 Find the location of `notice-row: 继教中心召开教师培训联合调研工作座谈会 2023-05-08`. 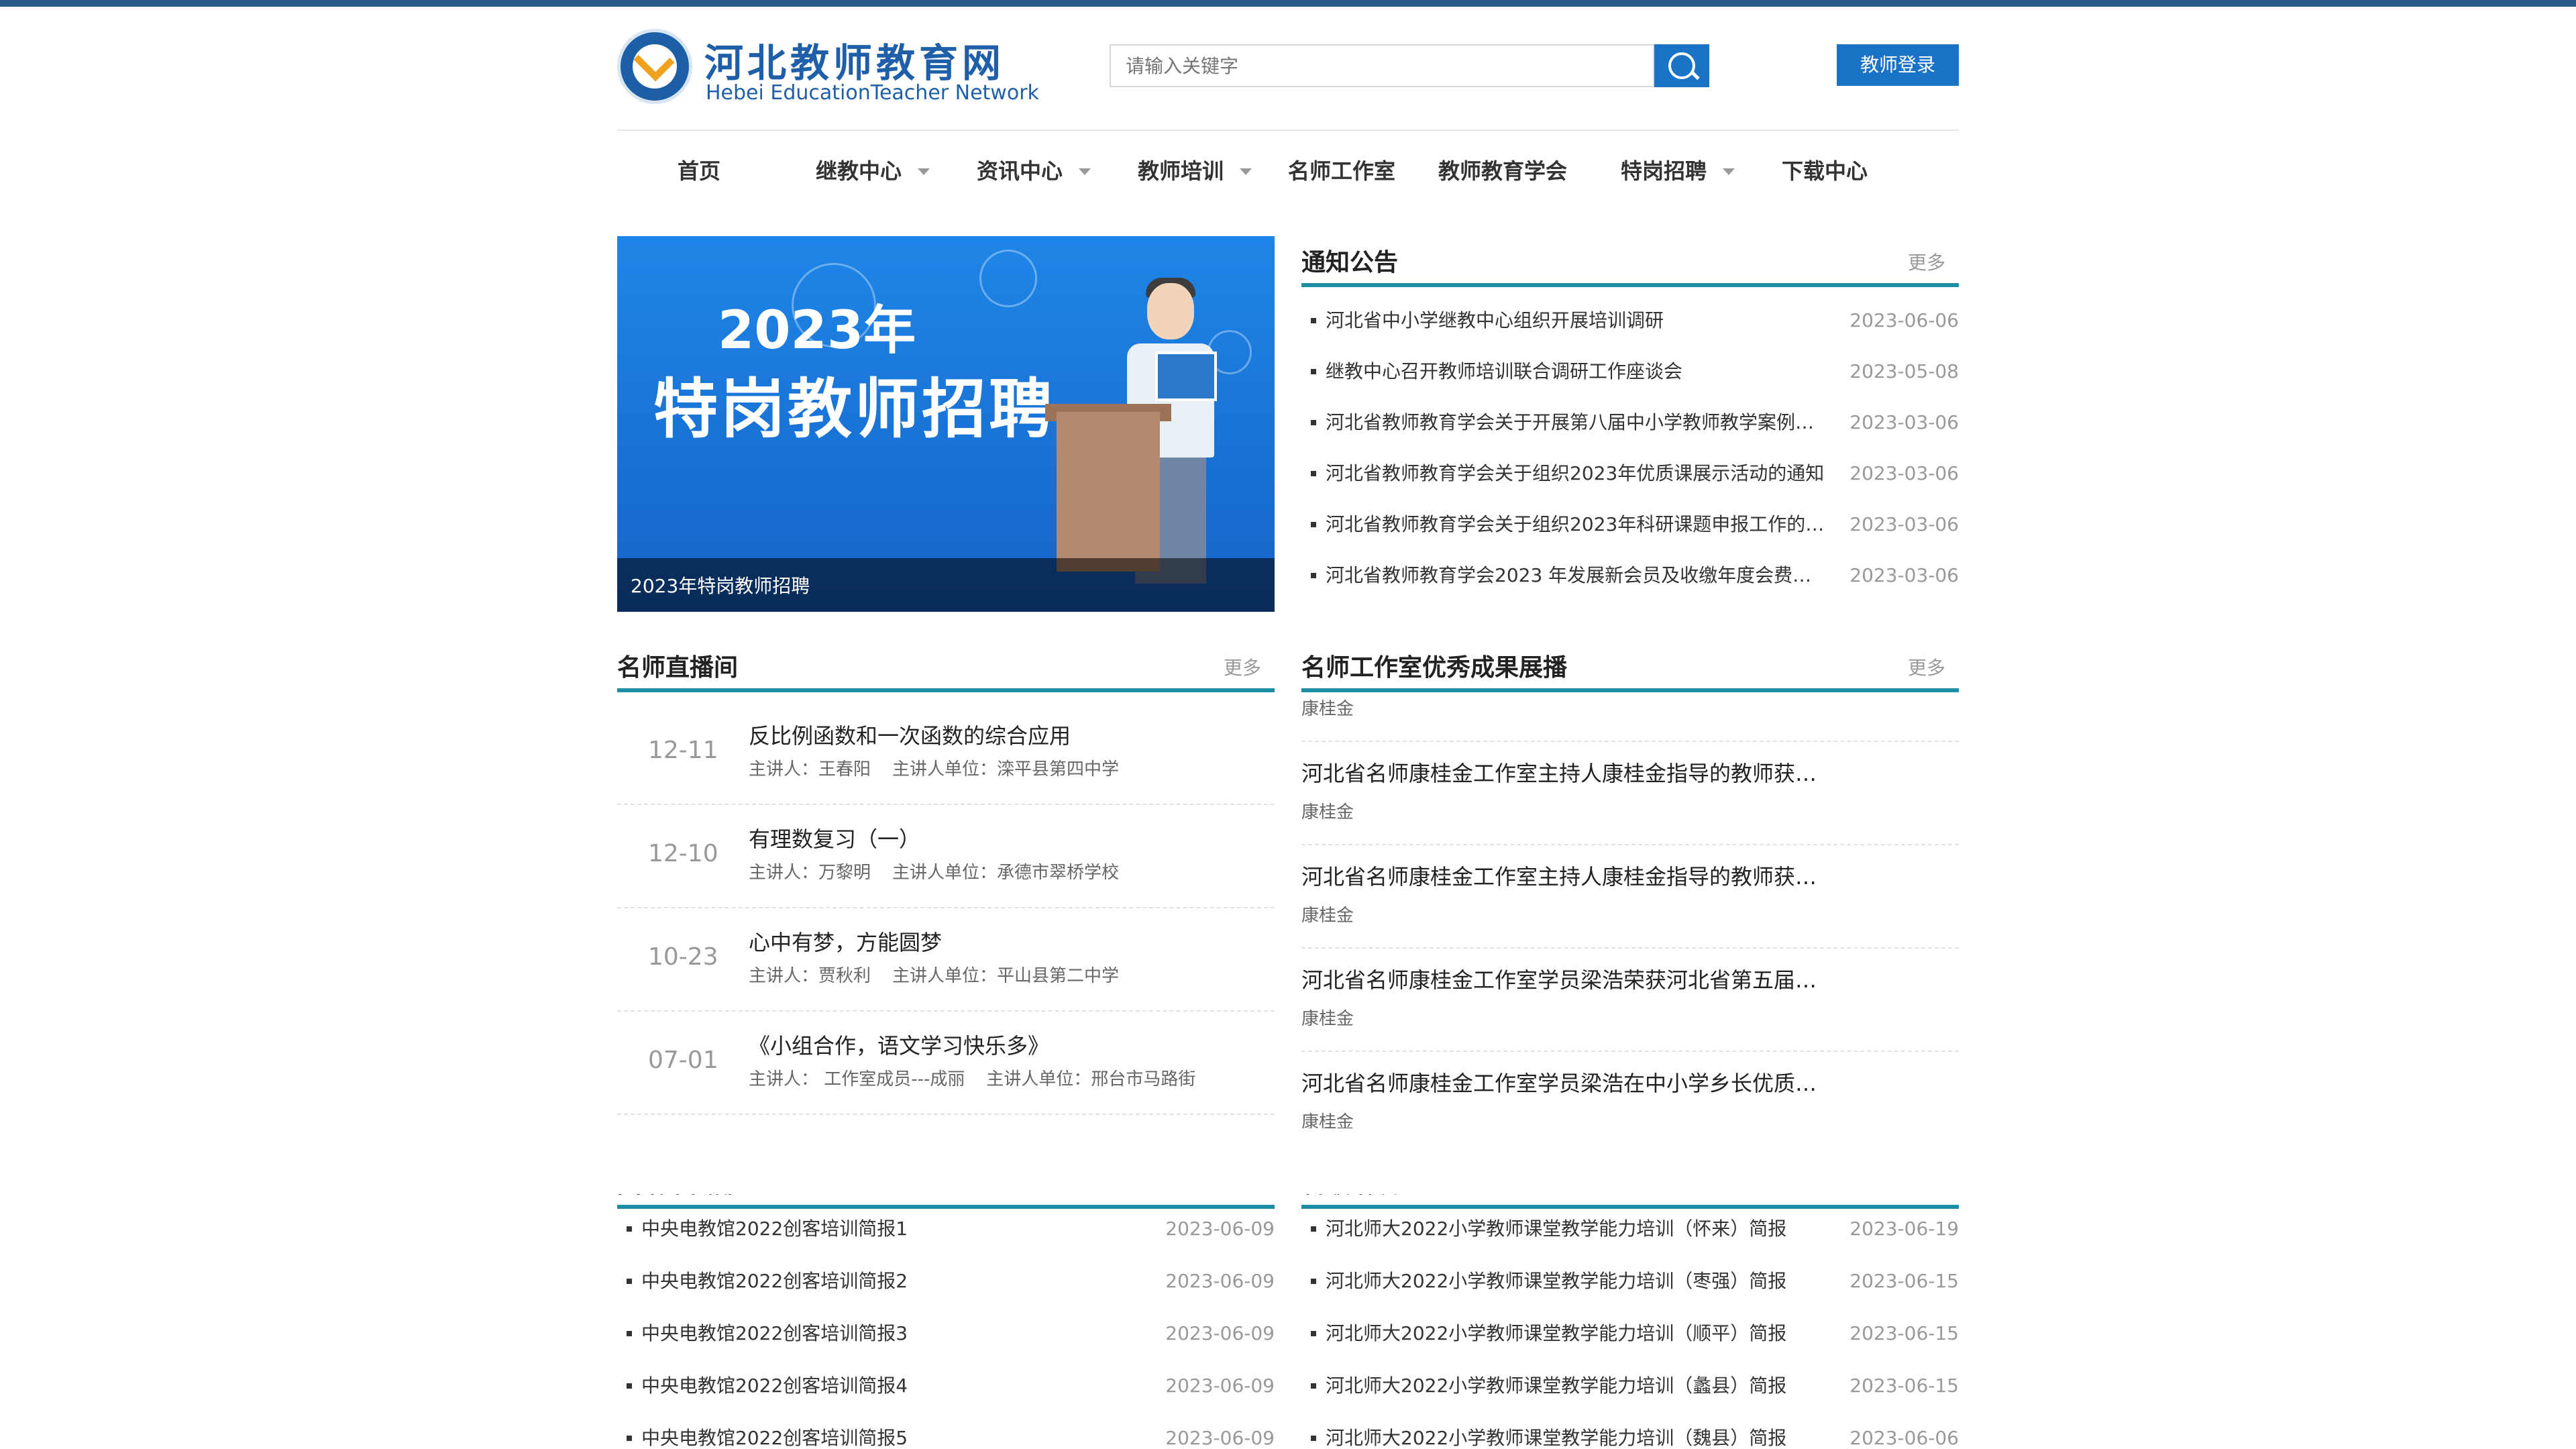

notice-row: 继教中心召开教师培训联合调研工作座谈会 2023-05-08 is located at coordinates (1630, 371).